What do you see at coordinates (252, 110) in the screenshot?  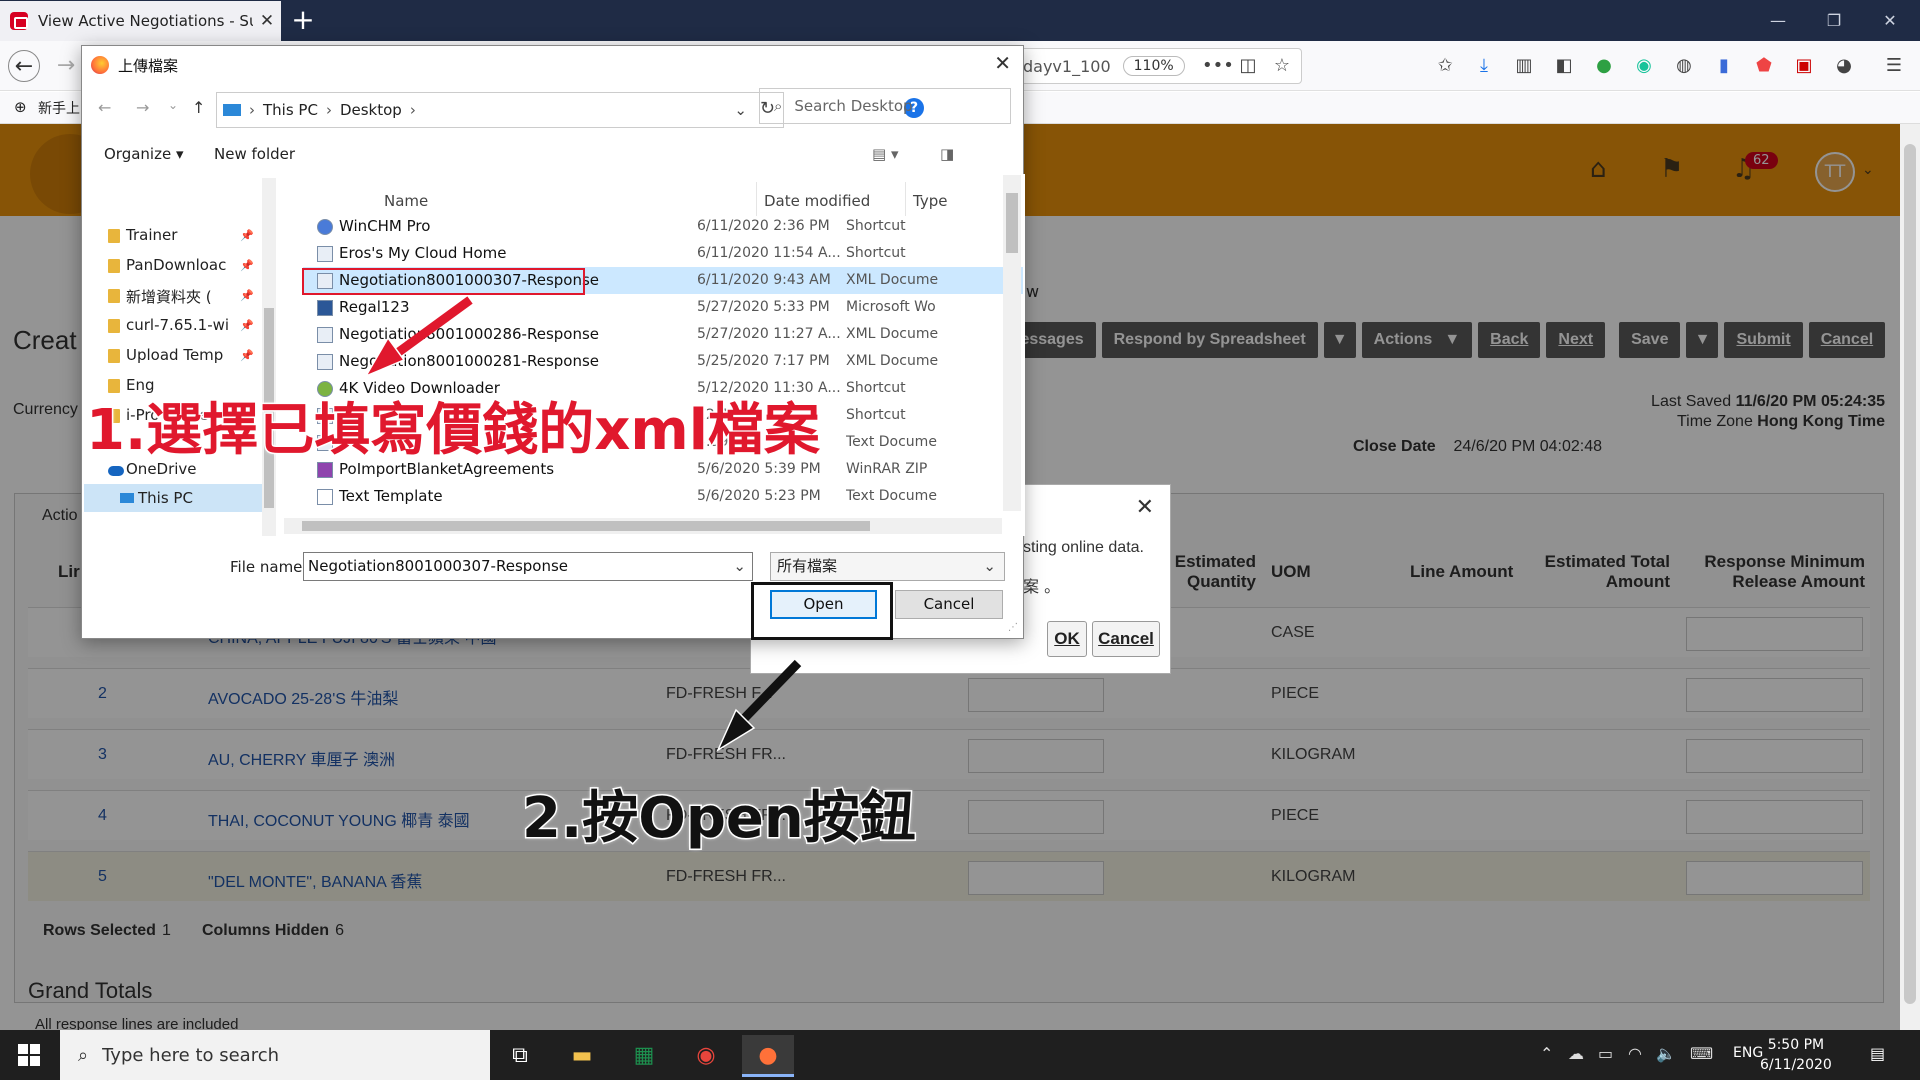 I see `breadcrumb-sep: ›` at bounding box center [252, 110].